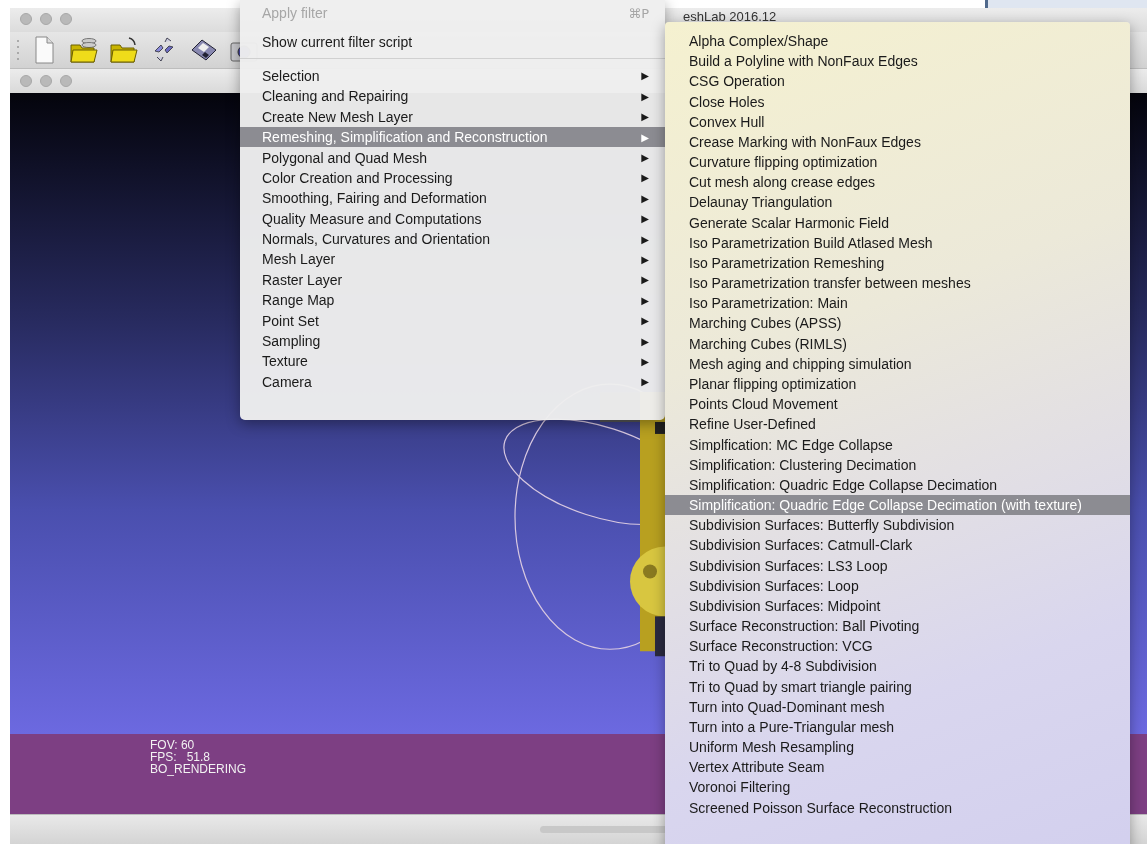 The height and width of the screenshot is (844, 1147). Describe the element at coordinates (452, 157) in the screenshot. I see `submenu-item: Polygonal and Quad Mesh ▶` at that location.